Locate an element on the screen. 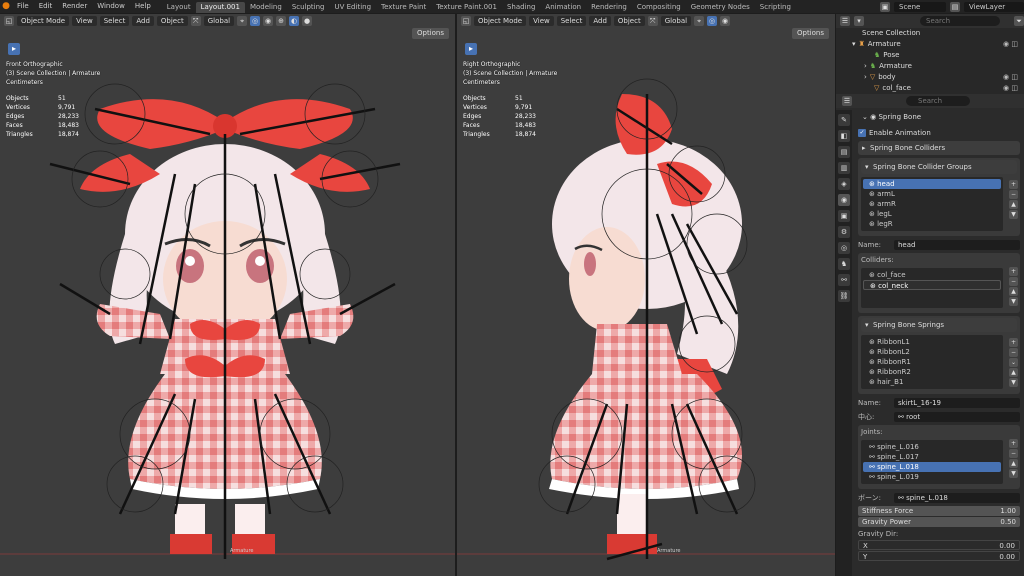  view-menu: View is located at coordinates (541, 20).